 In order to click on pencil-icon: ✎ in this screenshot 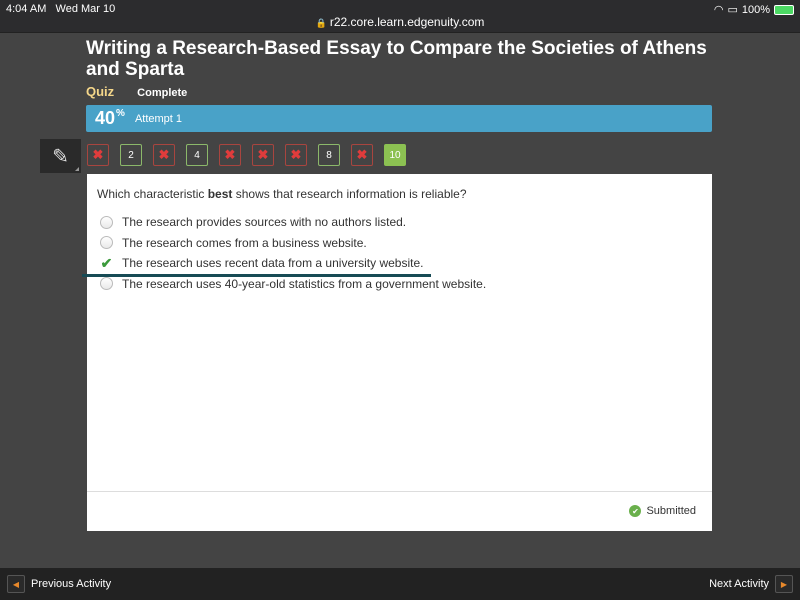, I will do `click(60, 156)`.